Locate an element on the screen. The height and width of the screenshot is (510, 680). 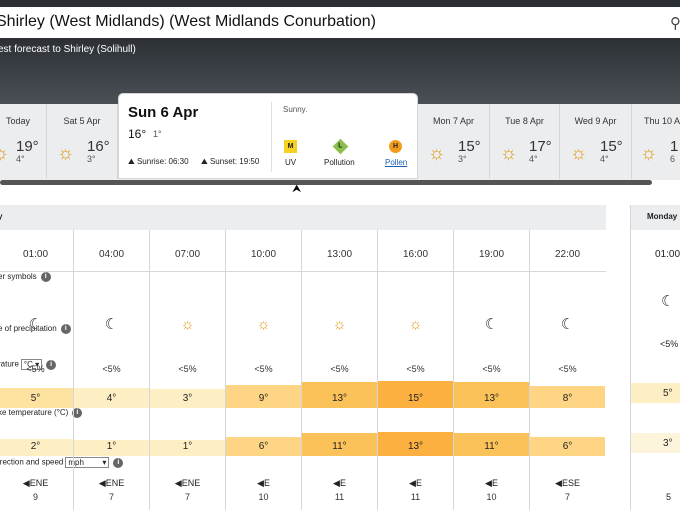
sunrise-icon: ⛰ is located at coordinates (132, 161).